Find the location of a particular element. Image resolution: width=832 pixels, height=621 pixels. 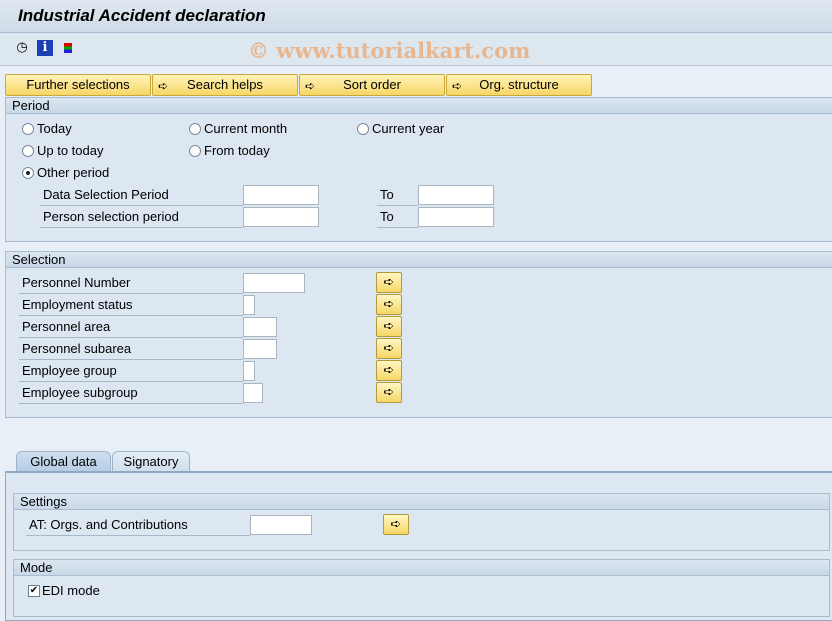

radio-label: Current month is located at coordinates (246, 128).